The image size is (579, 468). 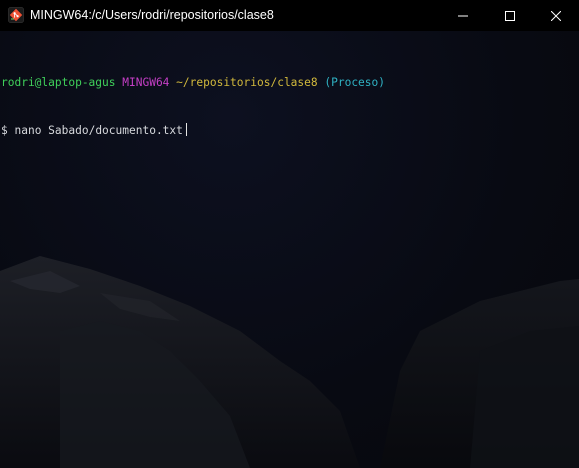 What do you see at coordinates (98, 130) in the screenshot?
I see `command-text: nano Sabado/documento.txt` at bounding box center [98, 130].